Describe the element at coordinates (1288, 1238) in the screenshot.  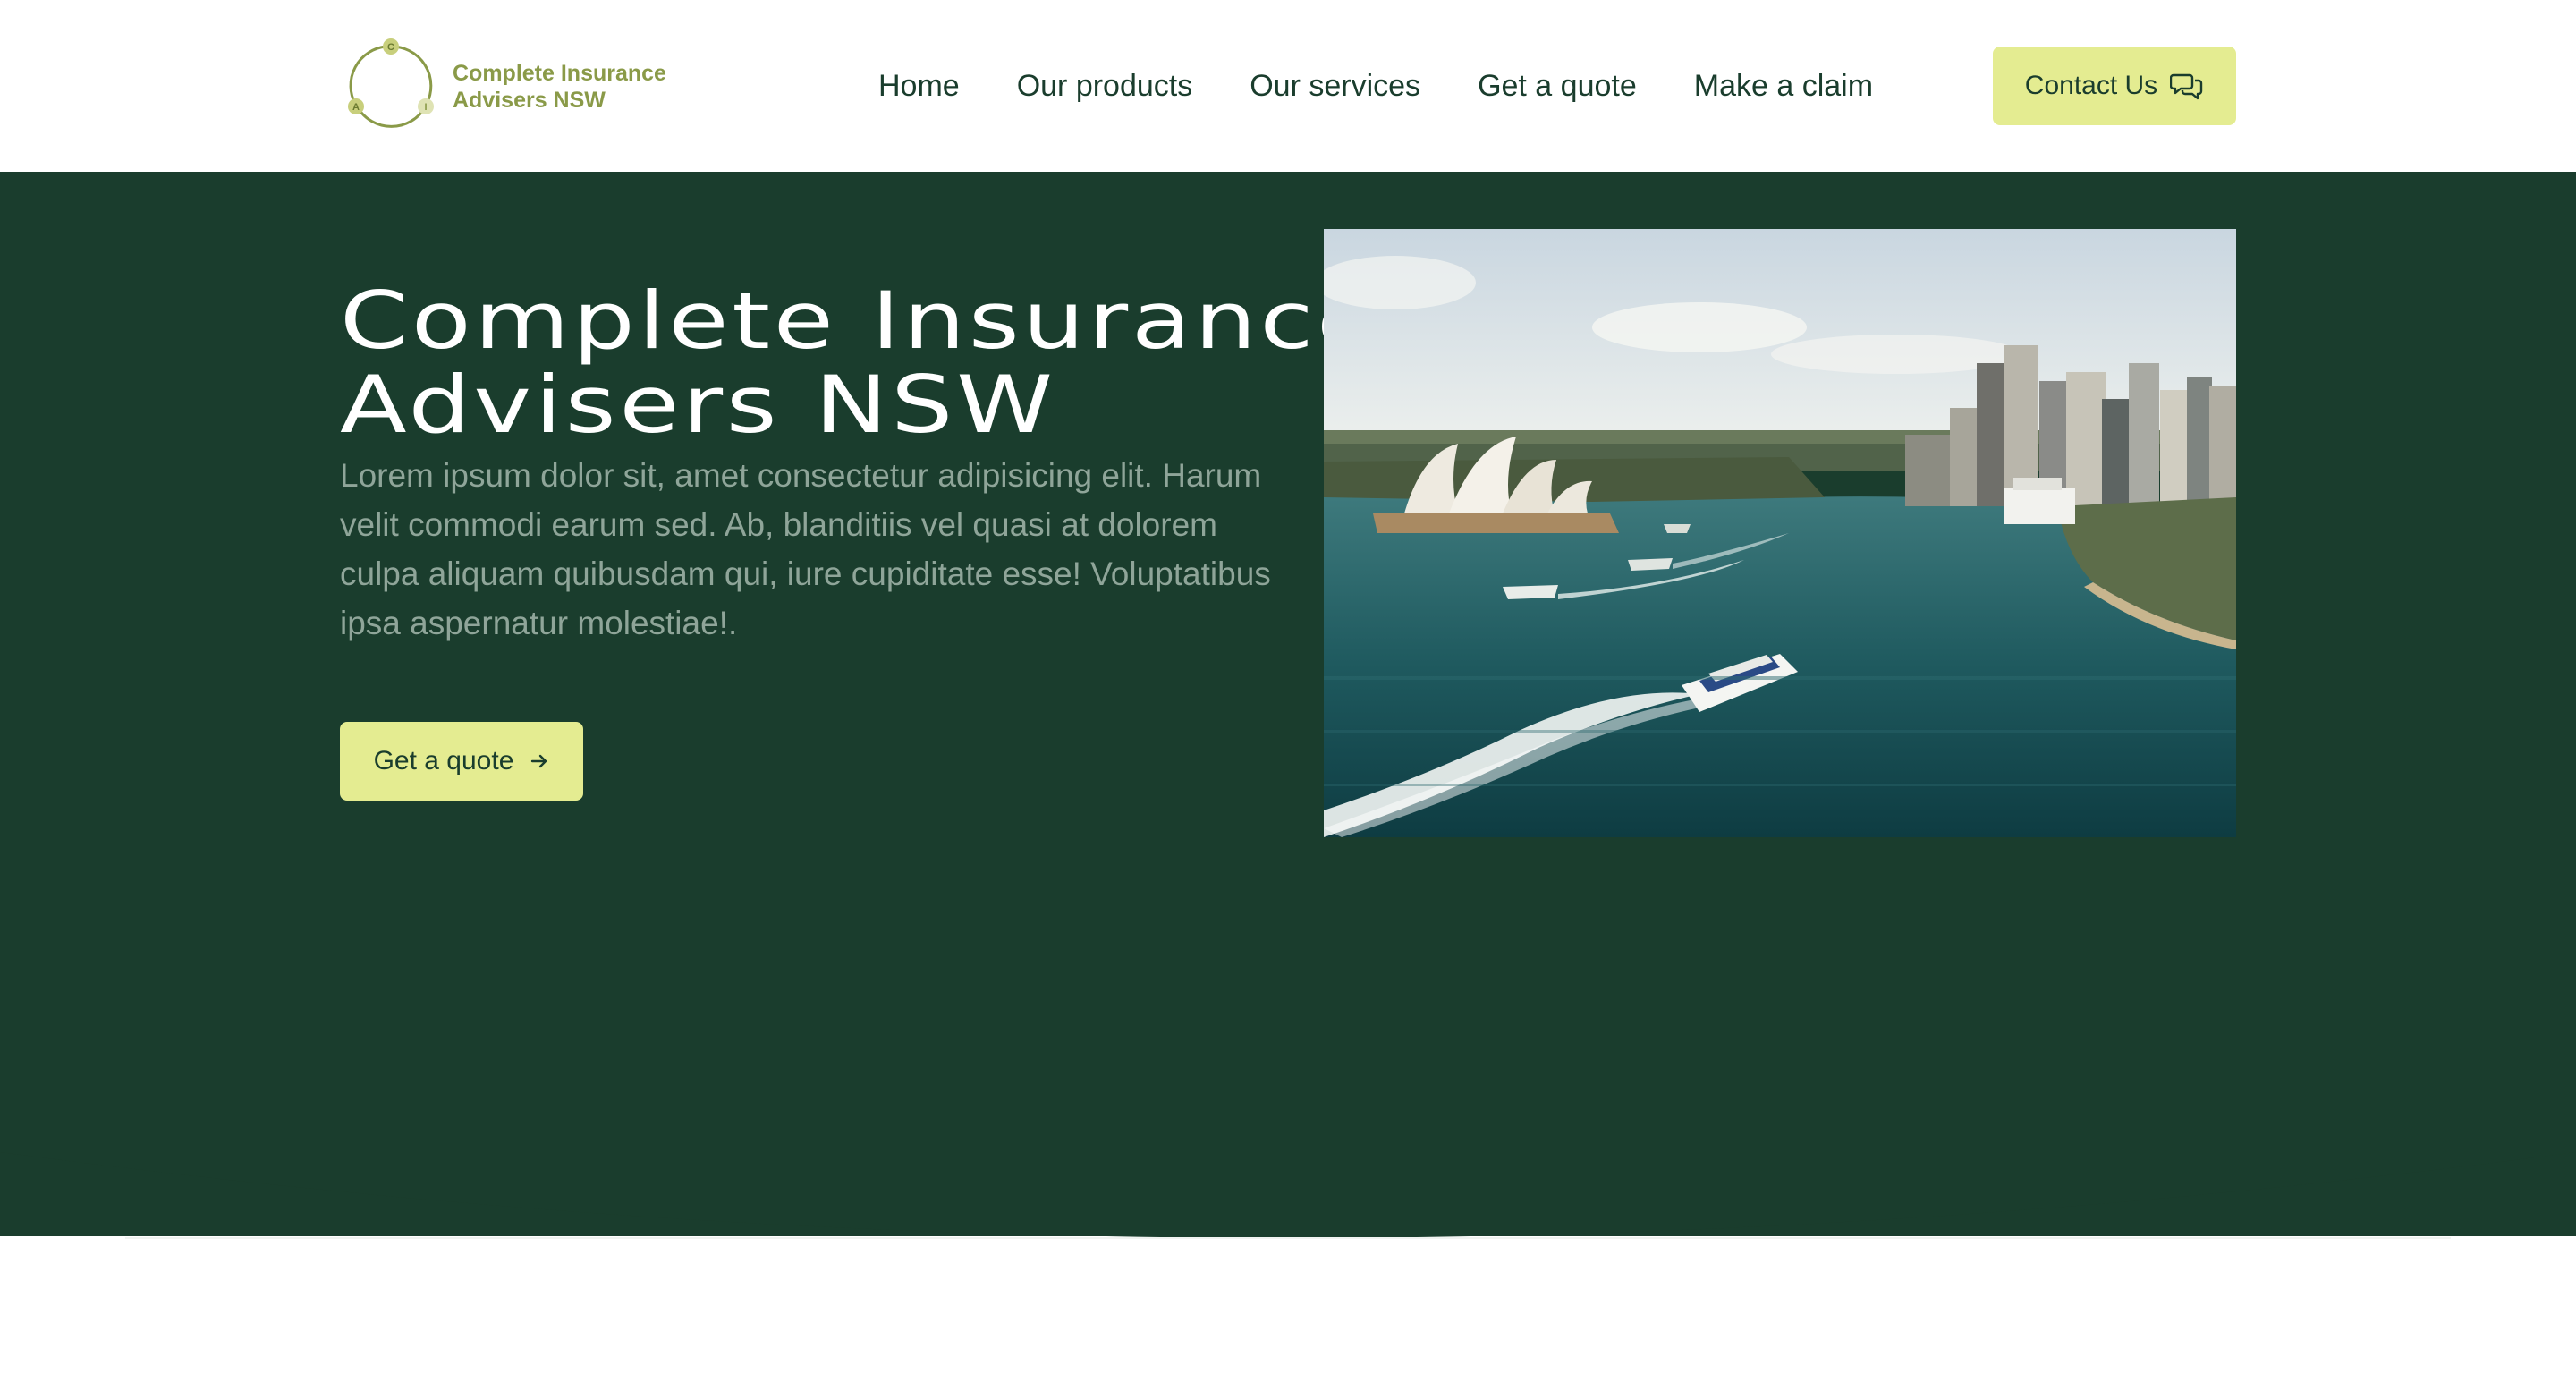
I see `section-divider` at that location.